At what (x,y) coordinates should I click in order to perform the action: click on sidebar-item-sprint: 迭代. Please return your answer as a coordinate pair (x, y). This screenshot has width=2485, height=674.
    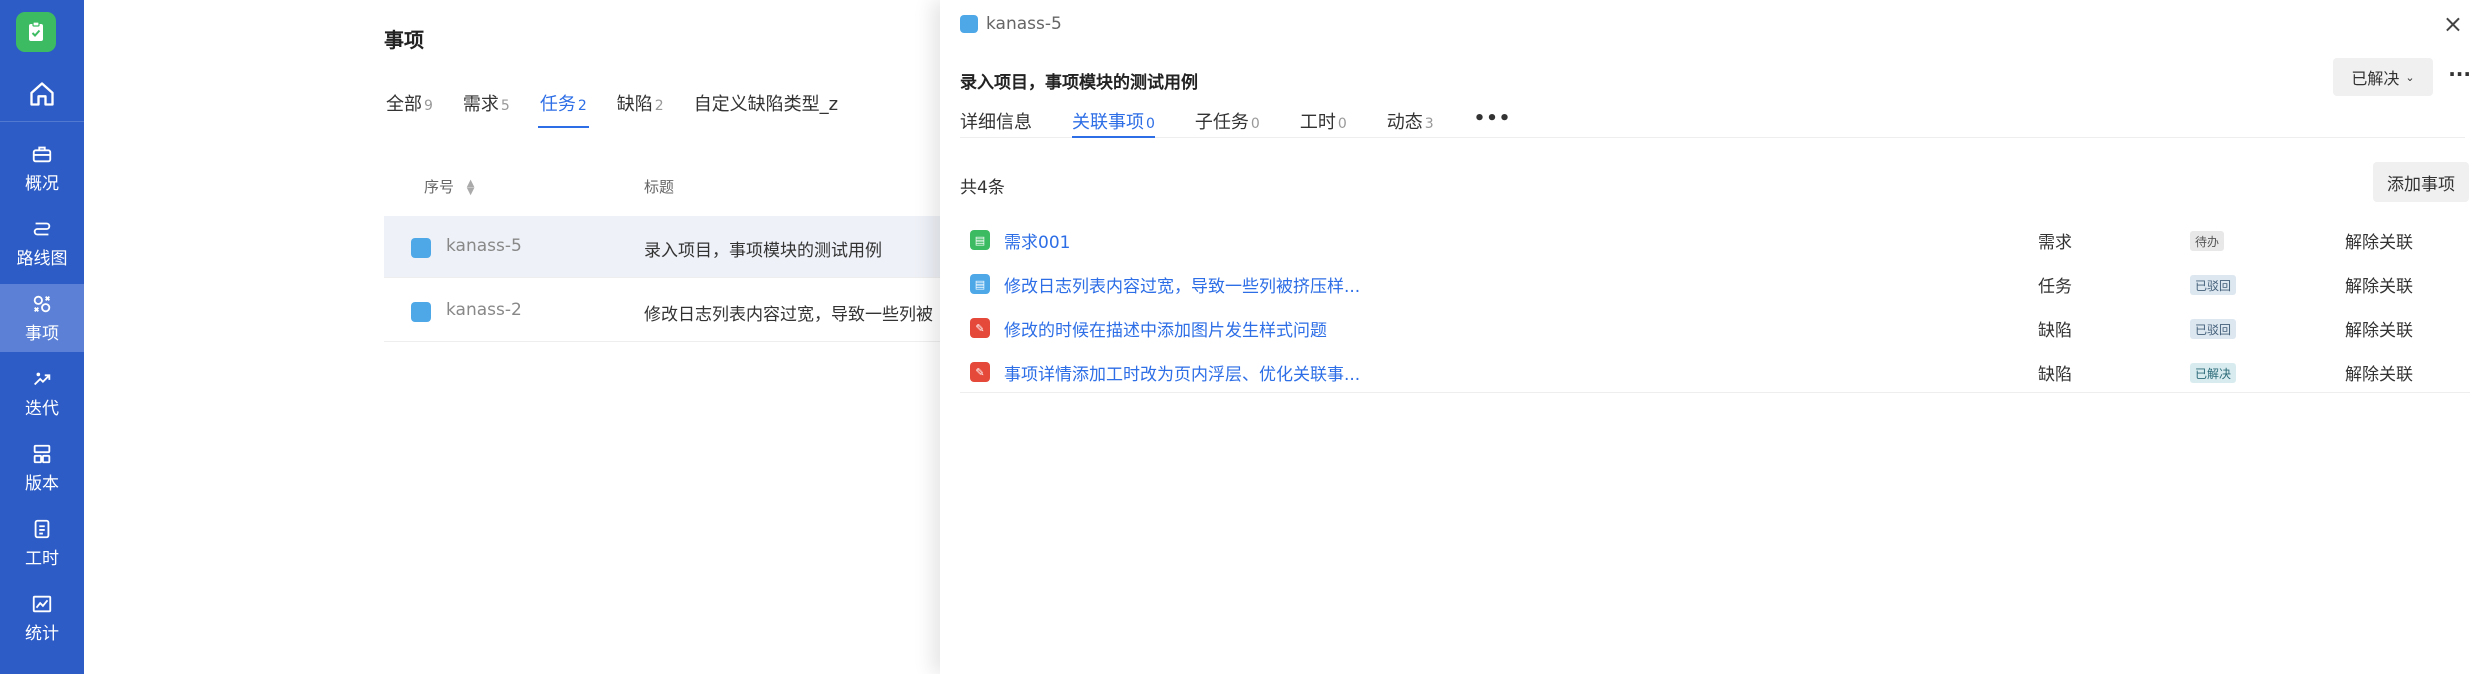
    Looking at the image, I should click on (42, 393).